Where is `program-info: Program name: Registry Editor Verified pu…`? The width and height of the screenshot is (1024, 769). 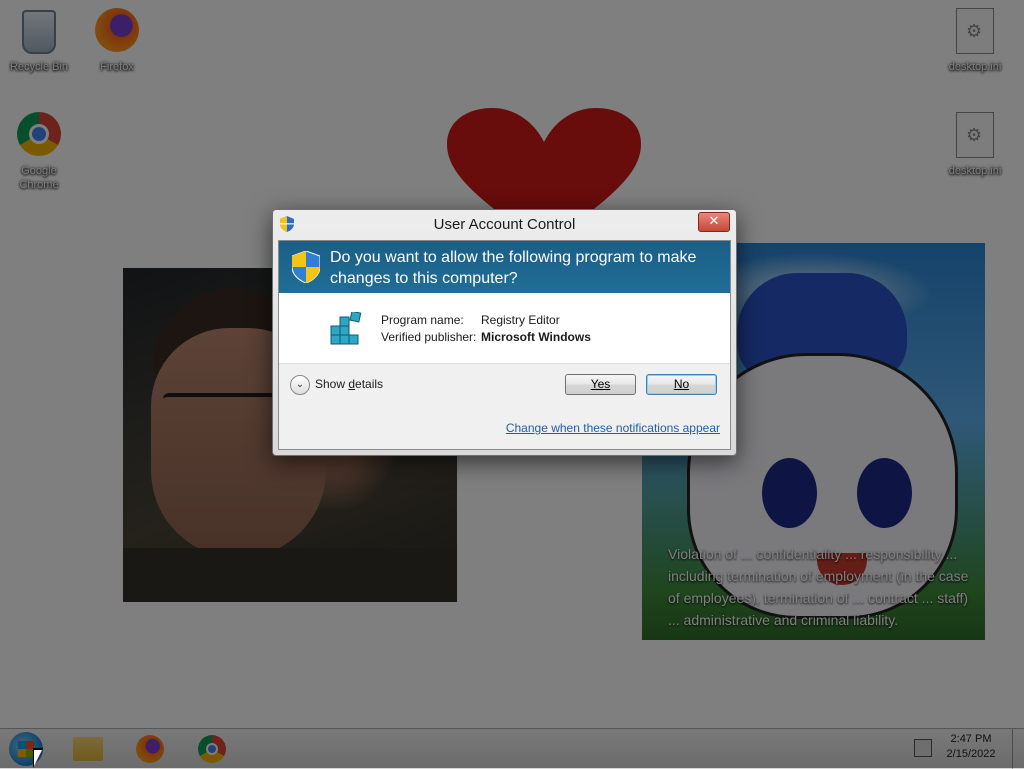 program-info: Program name: Registry Editor Verified pu… is located at coordinates (504, 328).